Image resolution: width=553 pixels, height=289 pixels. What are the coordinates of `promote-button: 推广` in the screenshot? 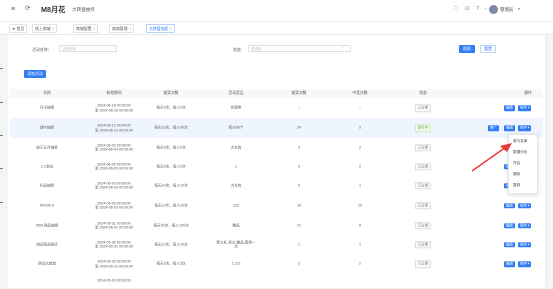 It's located at (493, 128).